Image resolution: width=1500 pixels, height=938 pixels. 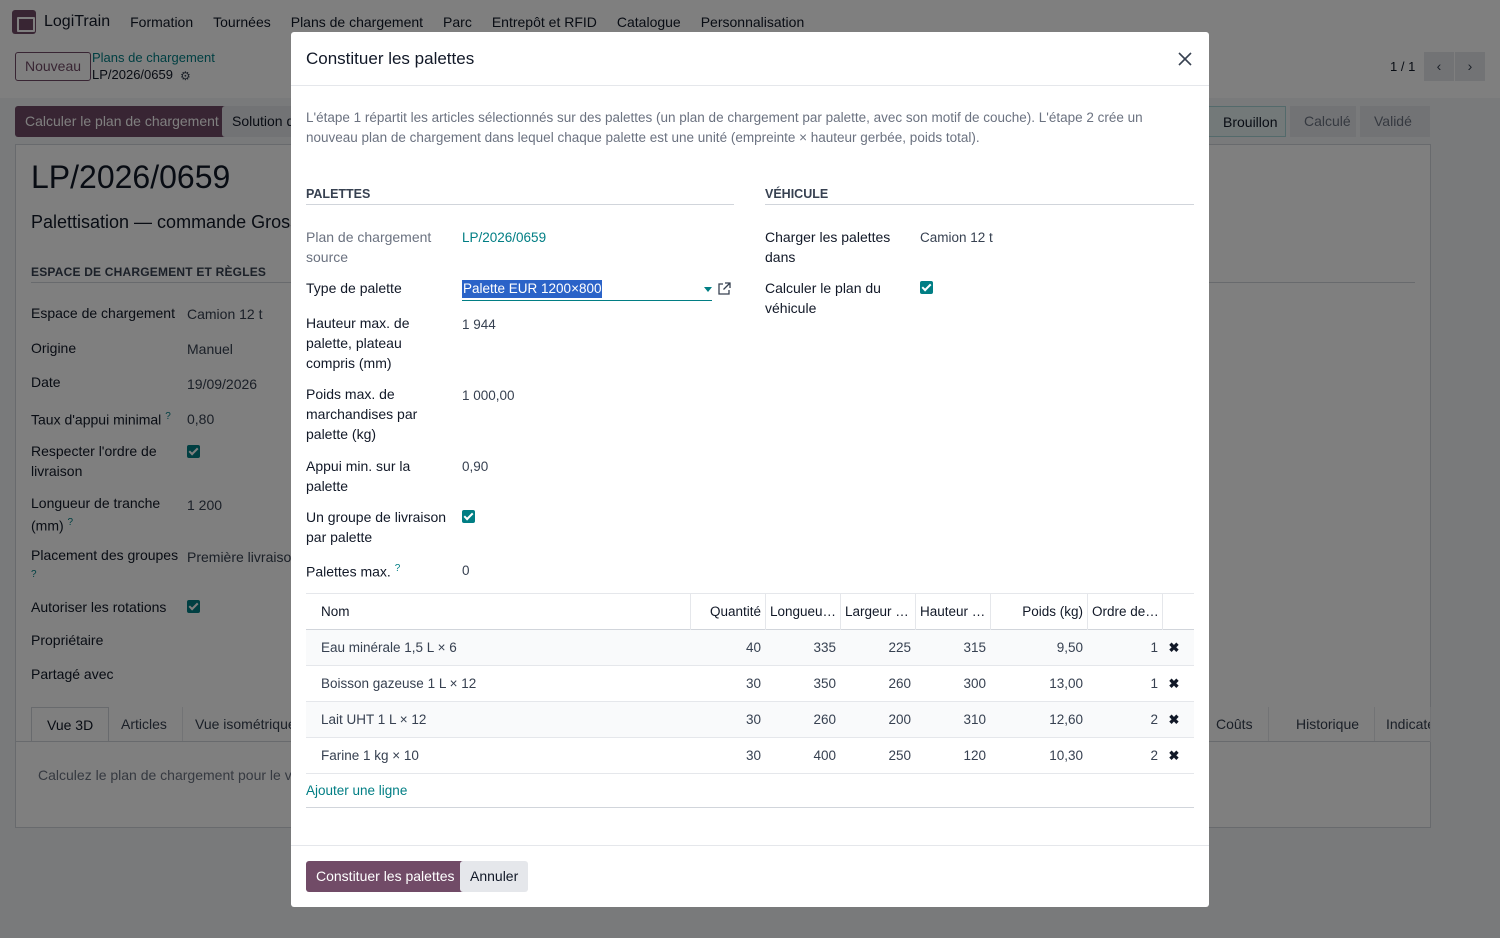 I want to click on column-header-weight: Poids (kg), so click(x=1038, y=612).